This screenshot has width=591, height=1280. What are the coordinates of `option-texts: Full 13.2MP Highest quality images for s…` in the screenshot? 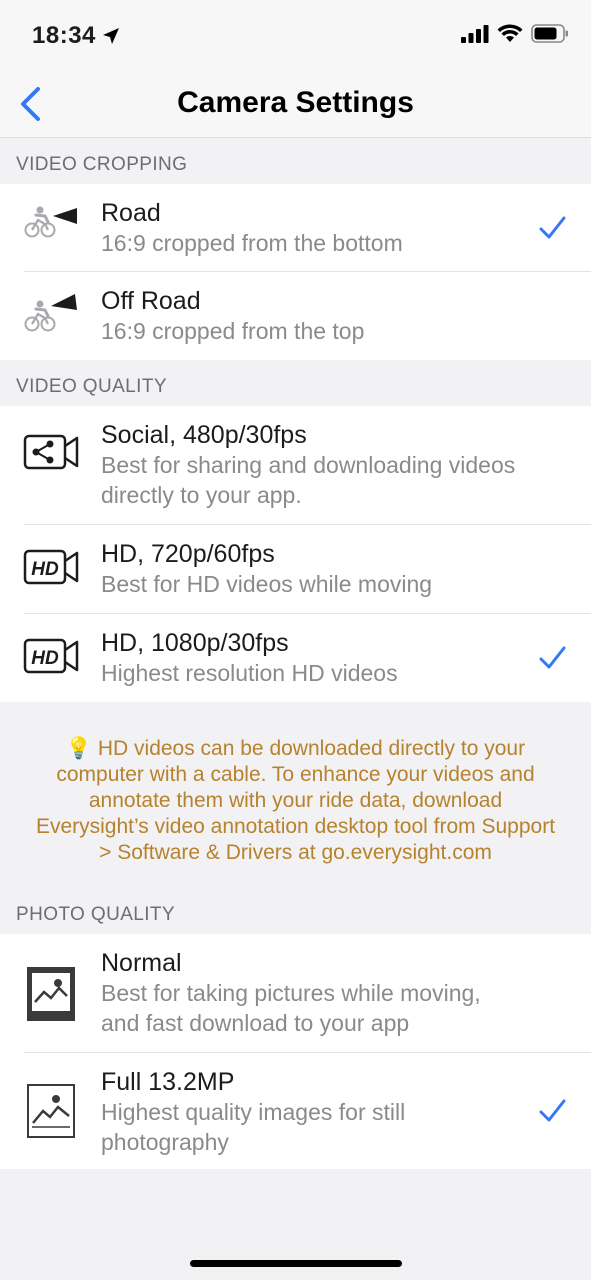 It's located at (346, 1119).